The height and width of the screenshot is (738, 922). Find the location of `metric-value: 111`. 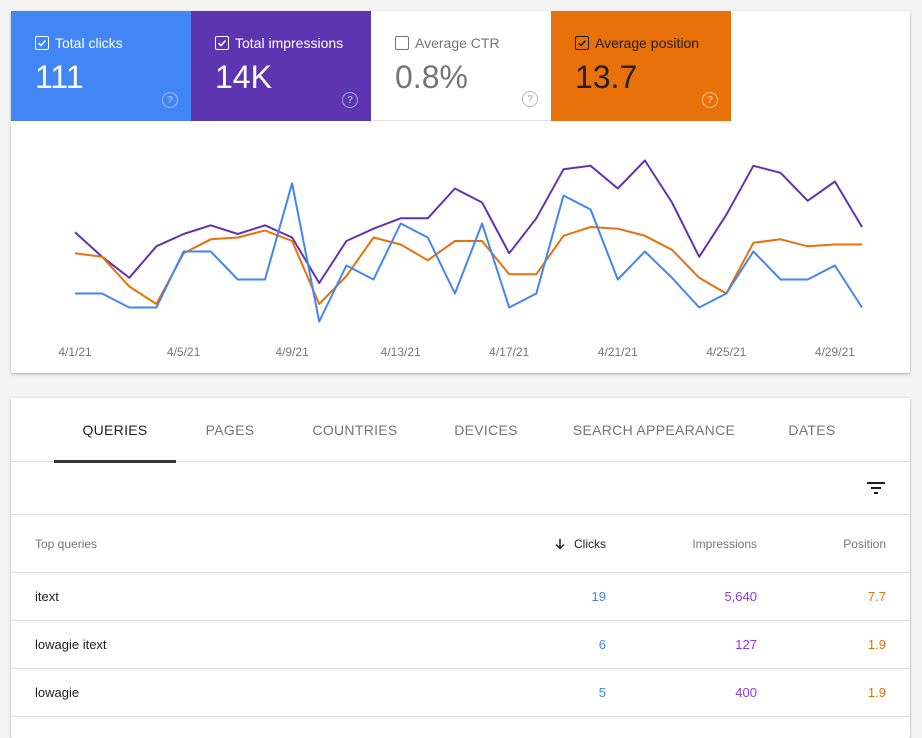

metric-value: 111 is located at coordinates (59, 77).